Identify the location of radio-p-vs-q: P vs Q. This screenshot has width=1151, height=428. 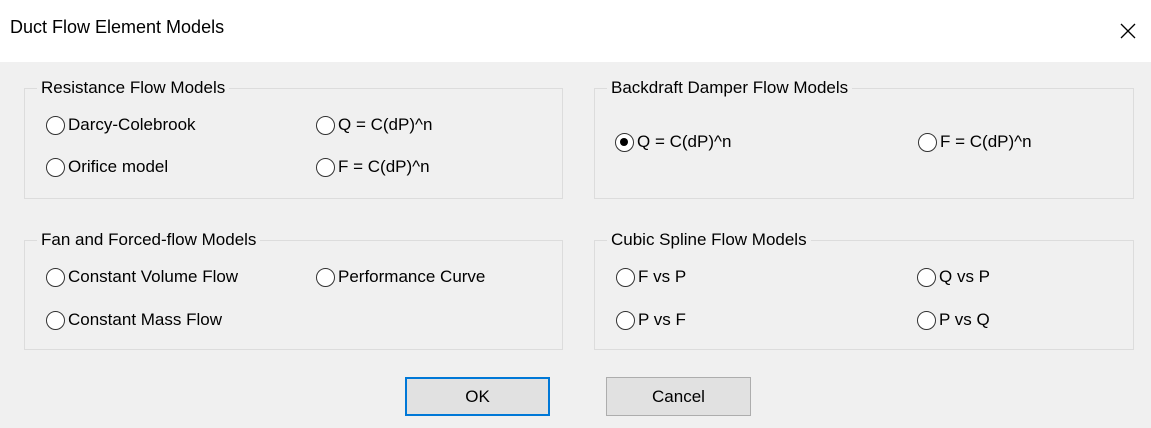
(953, 320).